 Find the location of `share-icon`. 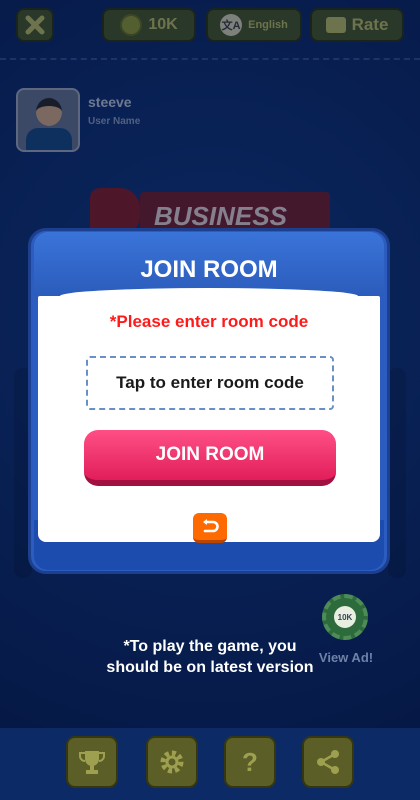

share-icon is located at coordinates (328, 762).